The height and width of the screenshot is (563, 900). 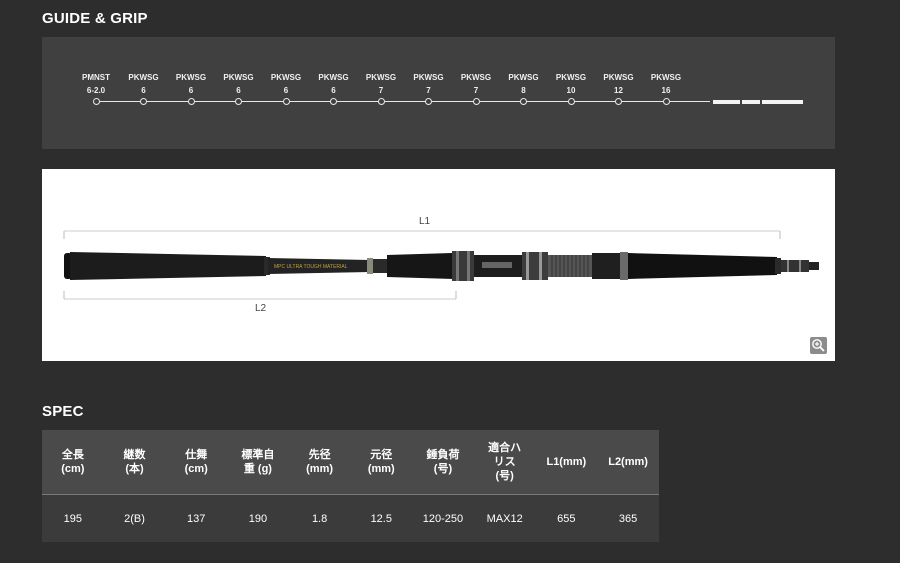 What do you see at coordinates (134, 462) in the screenshot?
I see `spec-header-sections: 継数 (本)` at bounding box center [134, 462].